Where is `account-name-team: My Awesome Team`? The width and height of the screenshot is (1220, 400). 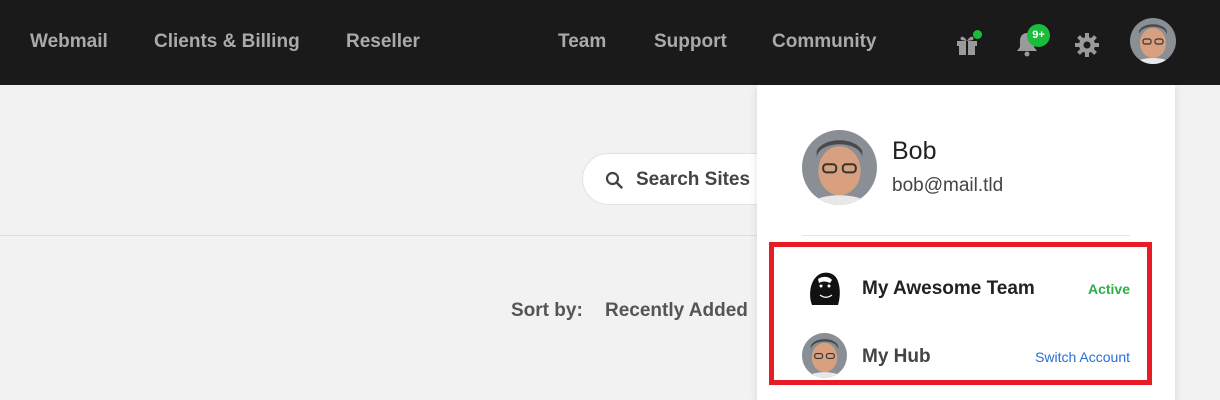 account-name-team: My Awesome Team is located at coordinates (948, 288).